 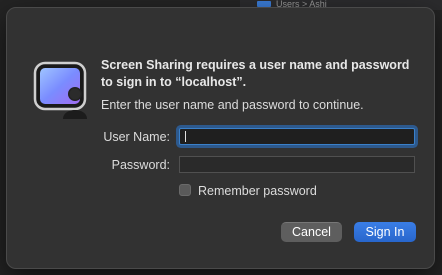 I want to click on password-label: Password:, so click(x=140, y=165).